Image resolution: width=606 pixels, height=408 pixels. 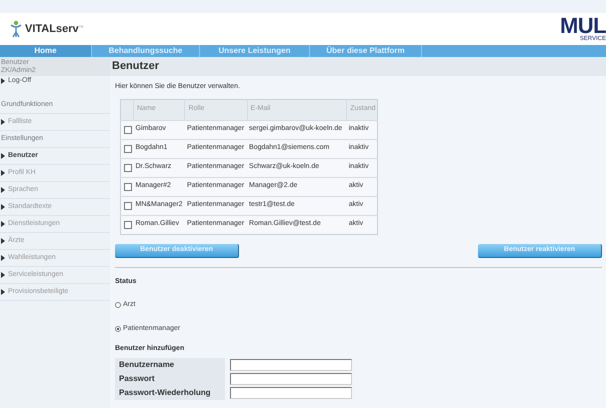 What do you see at coordinates (170, 365) in the screenshot?
I see `field-label: Benutzername` at bounding box center [170, 365].